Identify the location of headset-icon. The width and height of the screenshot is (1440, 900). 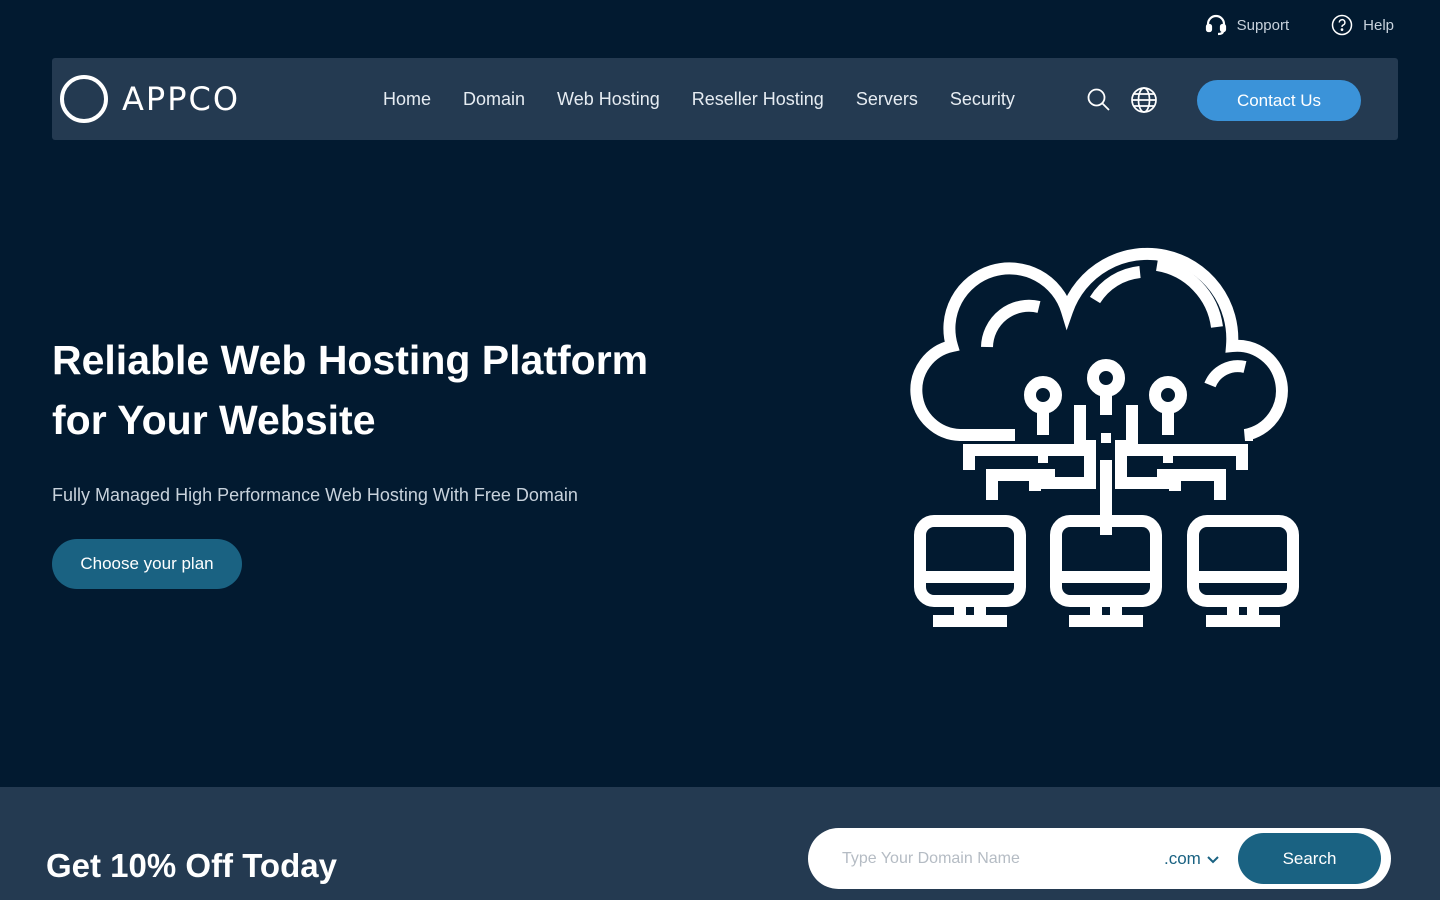
(1216, 25).